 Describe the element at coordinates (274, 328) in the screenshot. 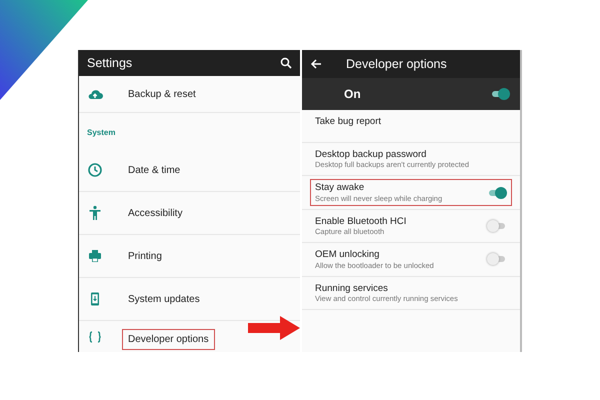

I see `arrow-icon` at that location.